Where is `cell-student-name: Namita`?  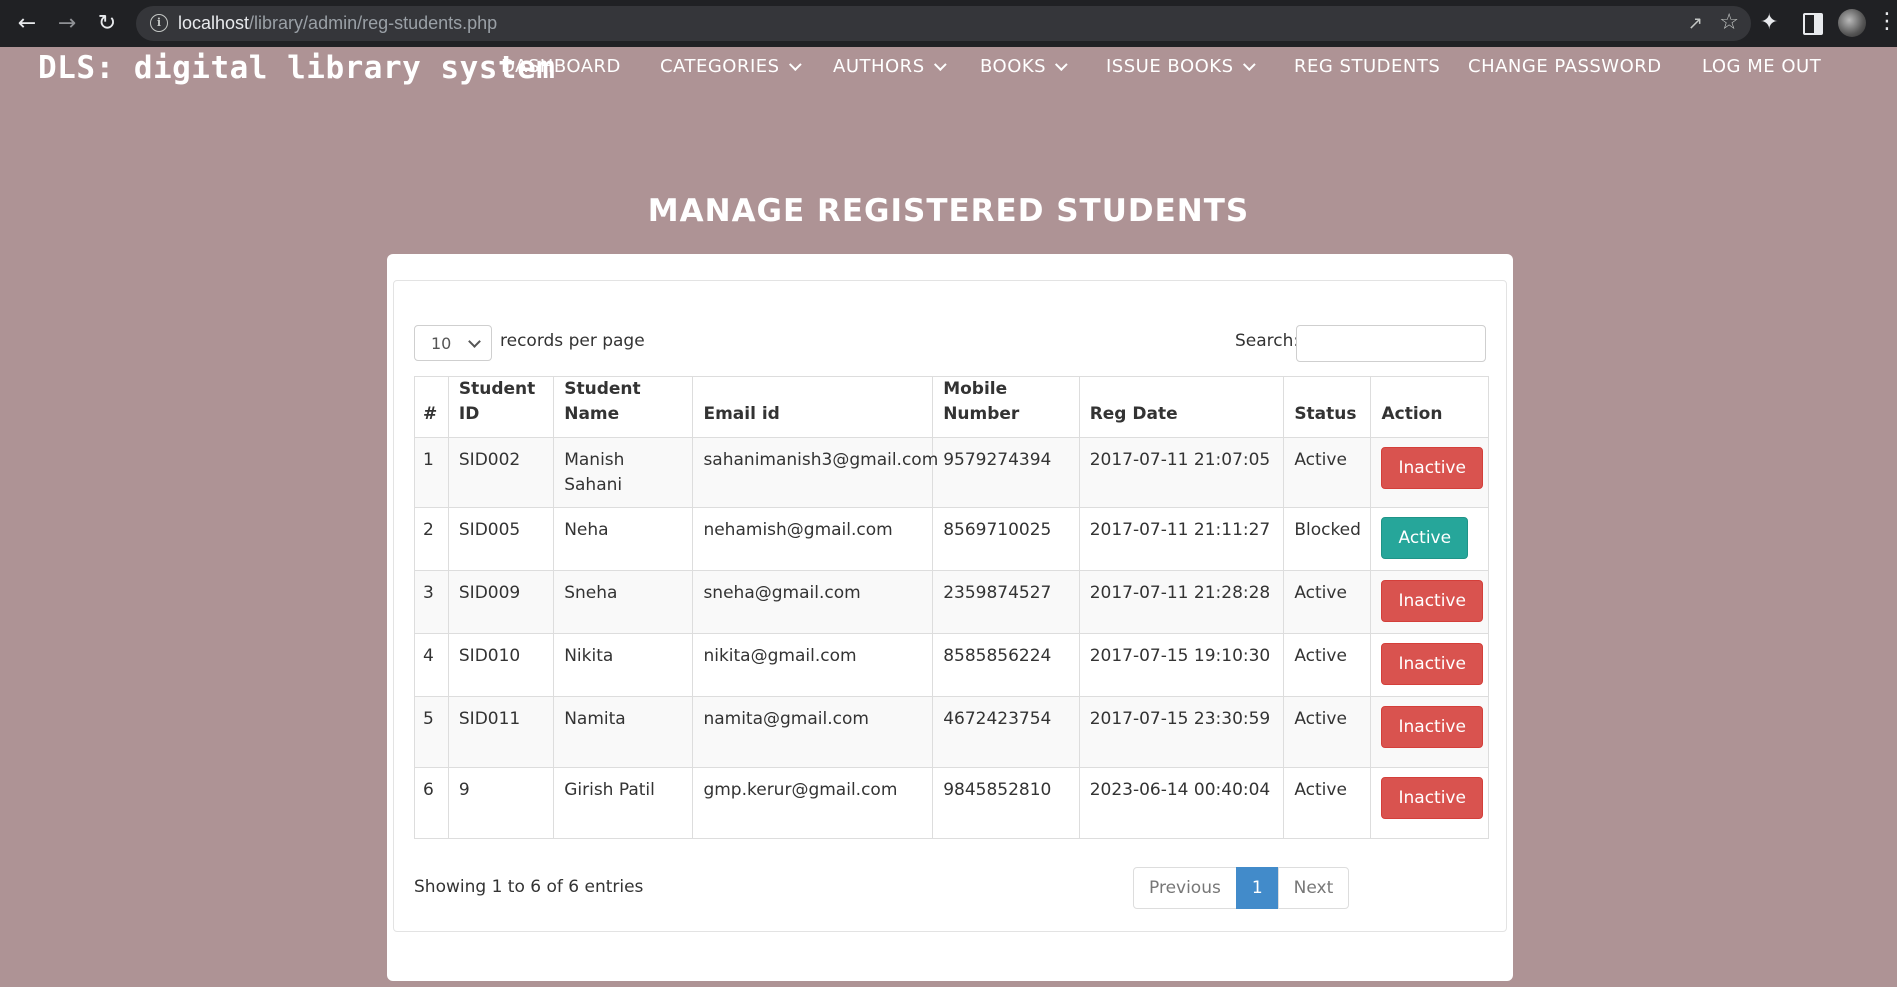 cell-student-name: Namita is located at coordinates (623, 732).